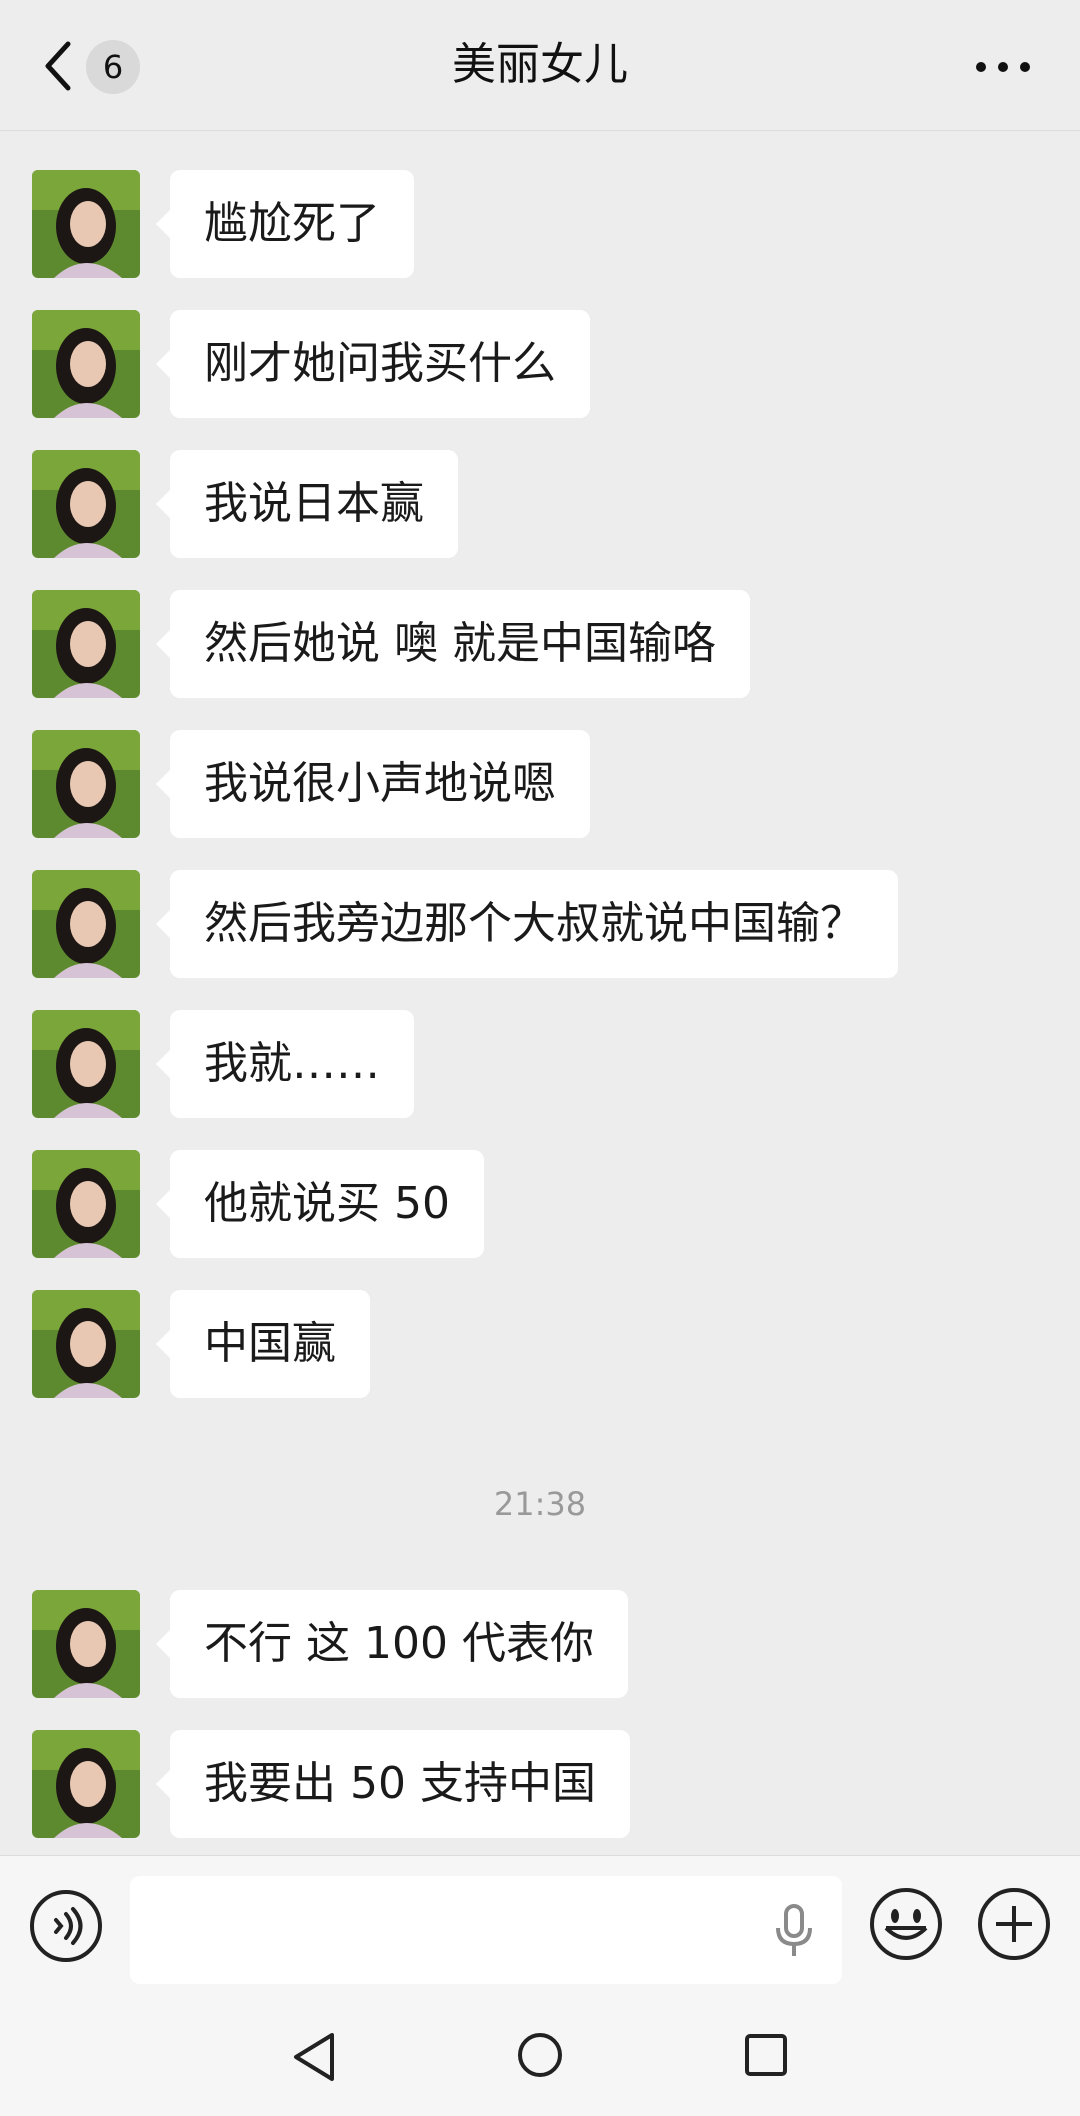 Image resolution: width=1080 pixels, height=2116 pixels. Describe the element at coordinates (113, 67) in the screenshot. I see `unread-count-badge: 6` at that location.